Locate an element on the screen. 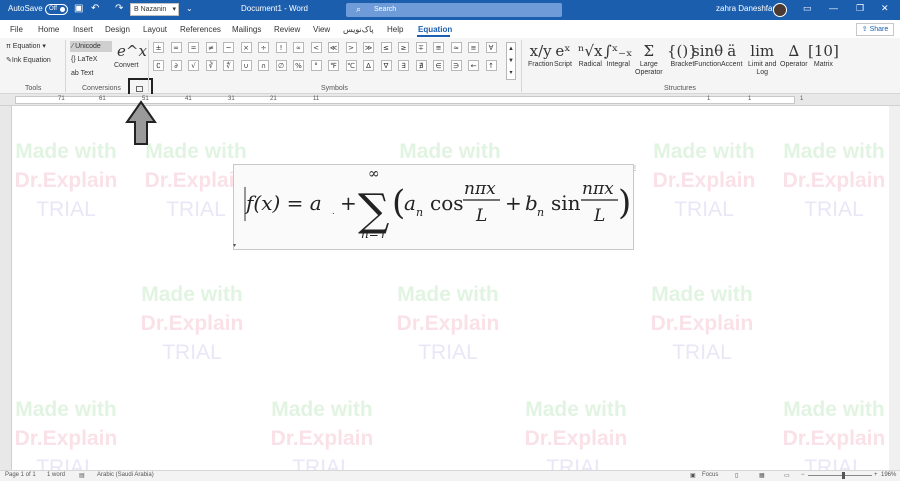 The image size is (900, 482). zoom-out-icon: − is located at coordinates (803, 475).